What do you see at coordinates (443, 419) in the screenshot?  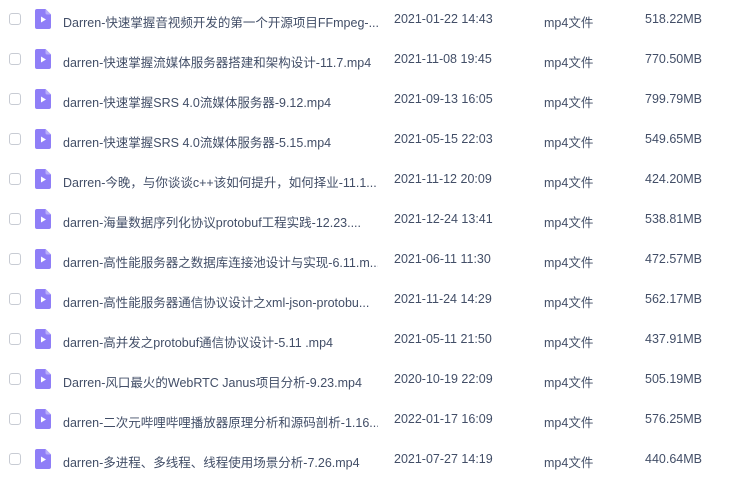 I see `file-modified: 2022-01-17 16:09` at bounding box center [443, 419].